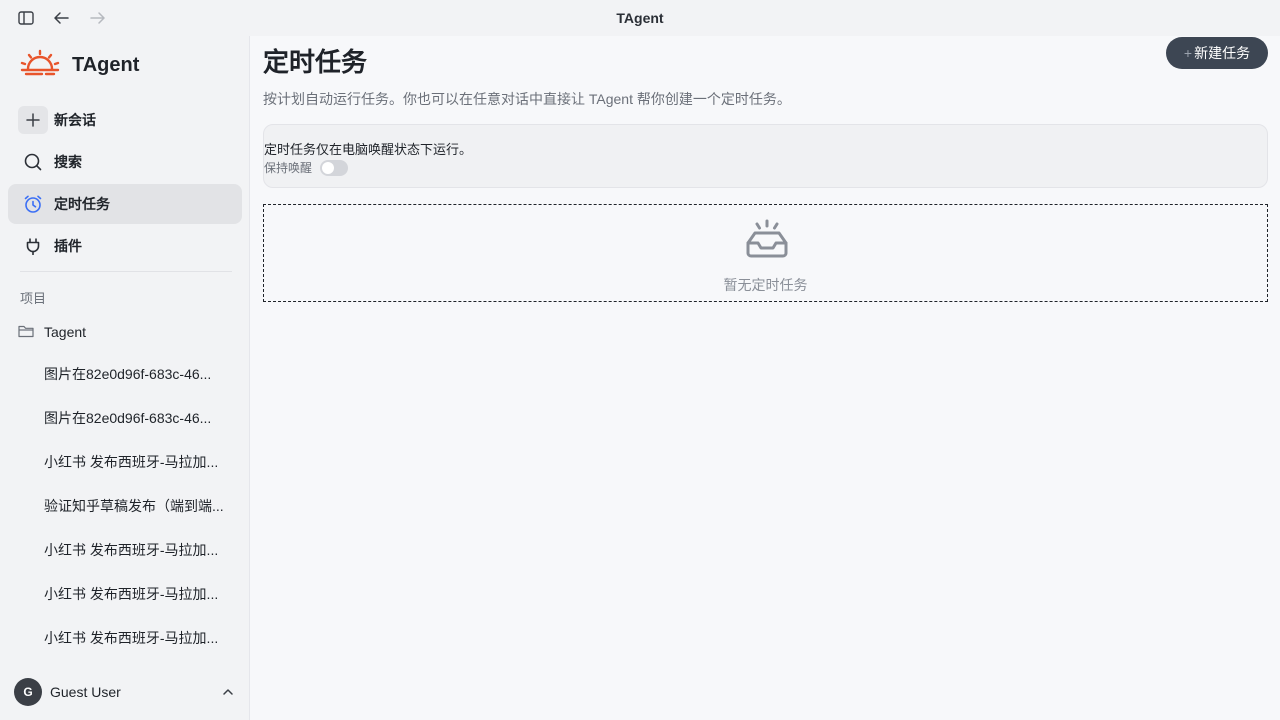 This screenshot has width=1280, height=720. I want to click on empty-state-panel: 暂无定时任务, so click(765, 253).